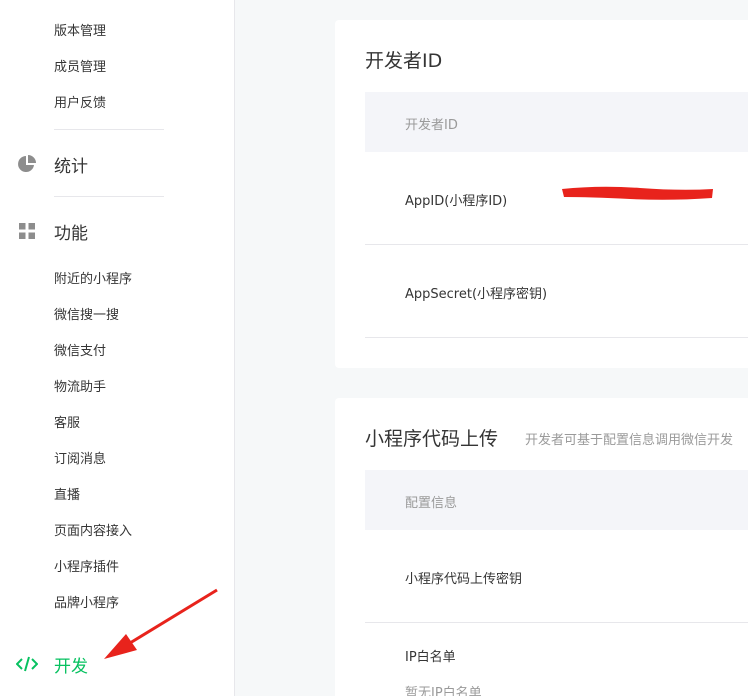  I want to click on sidebar-item-customer-service: 客服, so click(67, 424).